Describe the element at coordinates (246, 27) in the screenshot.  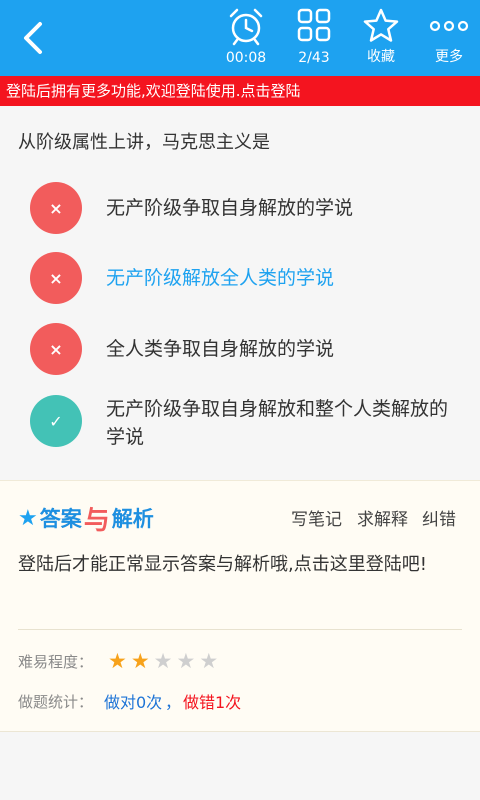
I see `alarm-clock-icon` at that location.